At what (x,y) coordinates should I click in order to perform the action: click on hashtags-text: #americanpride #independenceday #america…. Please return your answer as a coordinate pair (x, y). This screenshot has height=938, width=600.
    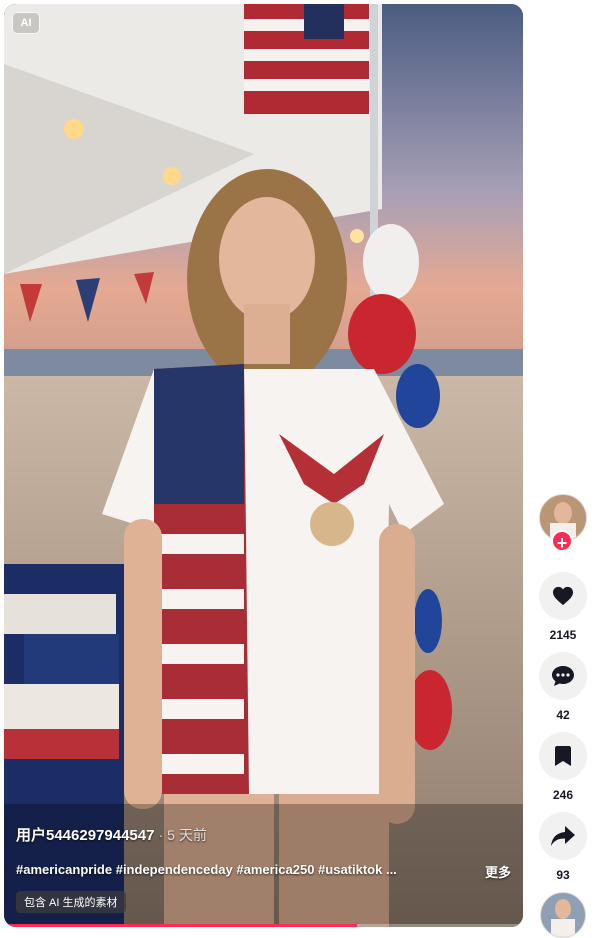
    Looking at the image, I should click on (206, 871).